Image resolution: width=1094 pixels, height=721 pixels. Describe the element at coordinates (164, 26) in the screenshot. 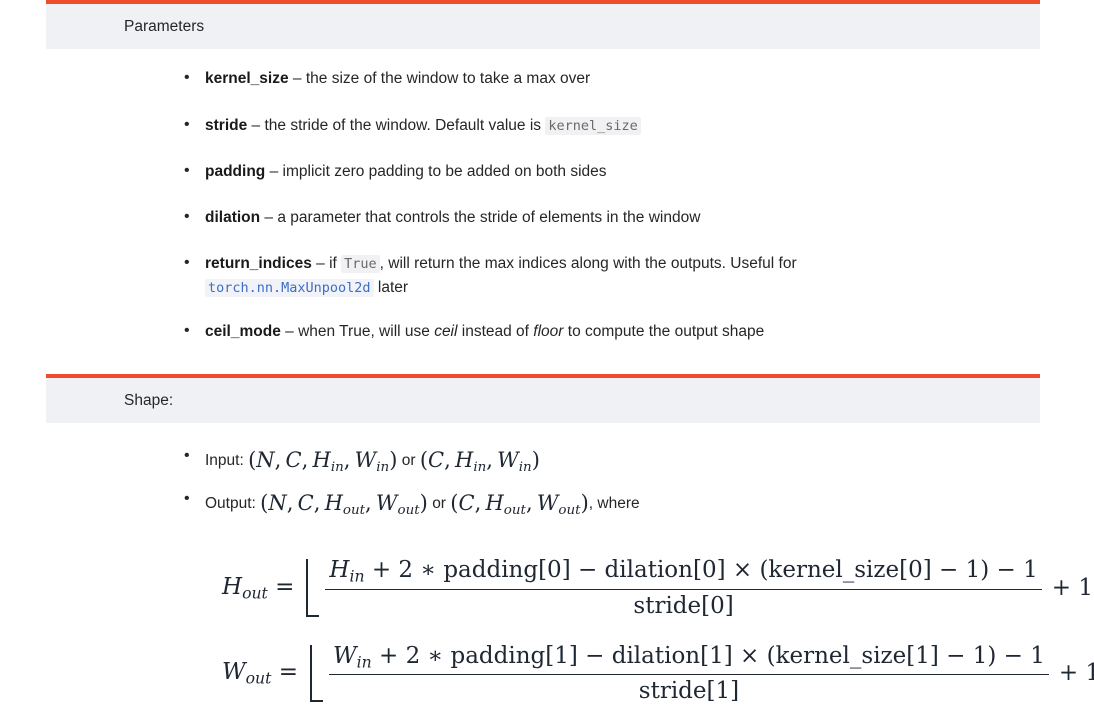

I see `parameters-title: Parameters` at that location.